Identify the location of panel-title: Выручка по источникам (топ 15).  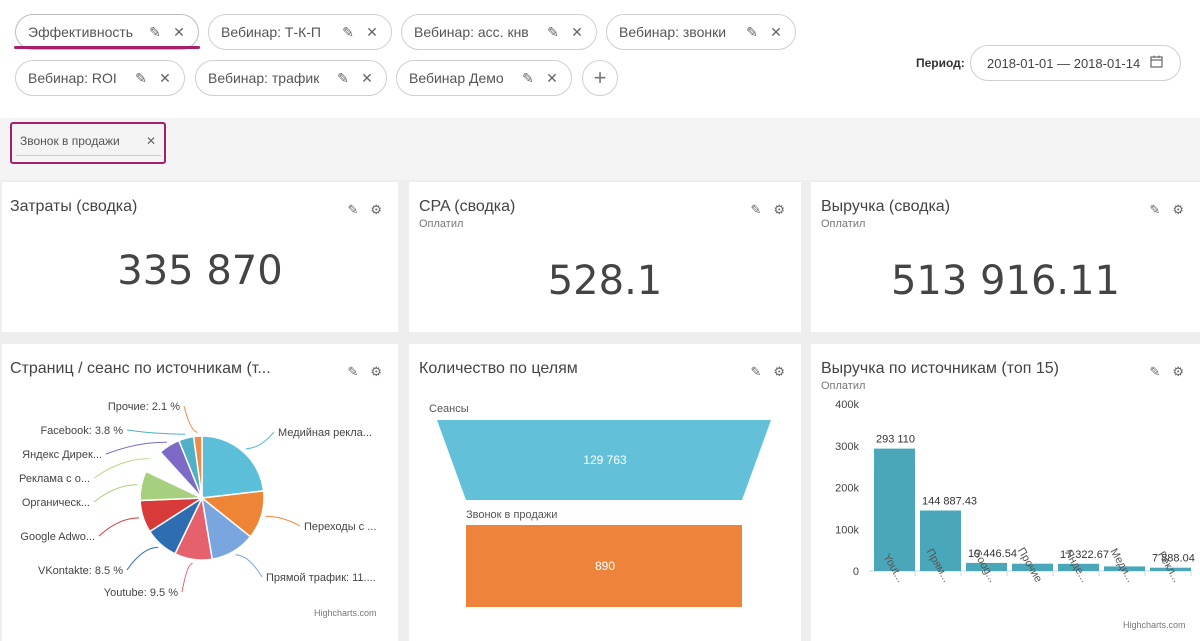
(940, 368).